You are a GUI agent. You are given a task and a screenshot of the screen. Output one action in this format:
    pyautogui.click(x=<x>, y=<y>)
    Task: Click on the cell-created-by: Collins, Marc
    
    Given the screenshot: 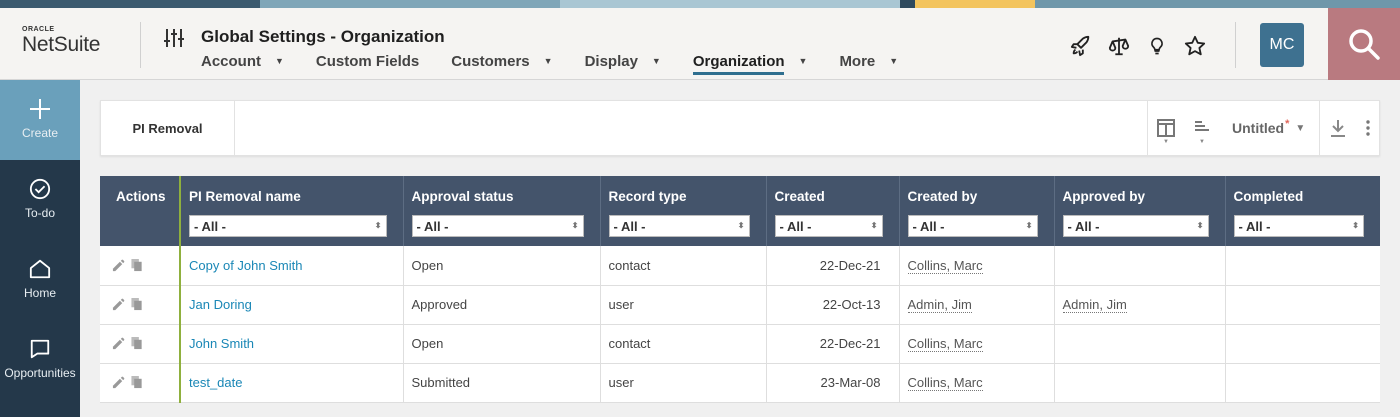 What is the action you would take?
    pyautogui.click(x=977, y=344)
    